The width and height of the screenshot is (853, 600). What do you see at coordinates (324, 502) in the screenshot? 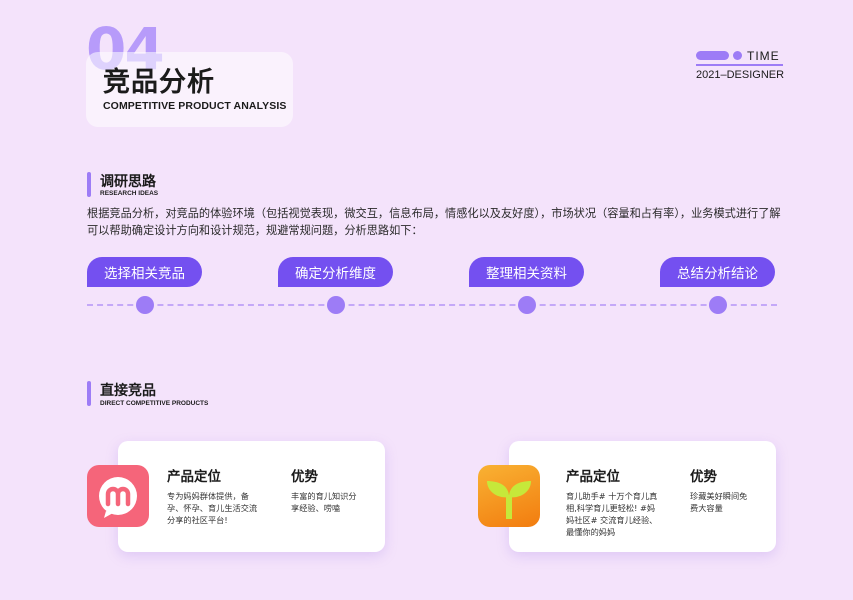
I see `product-advantage-text: 丰富的育儿知识分享经验、唠嗑` at bounding box center [324, 502].